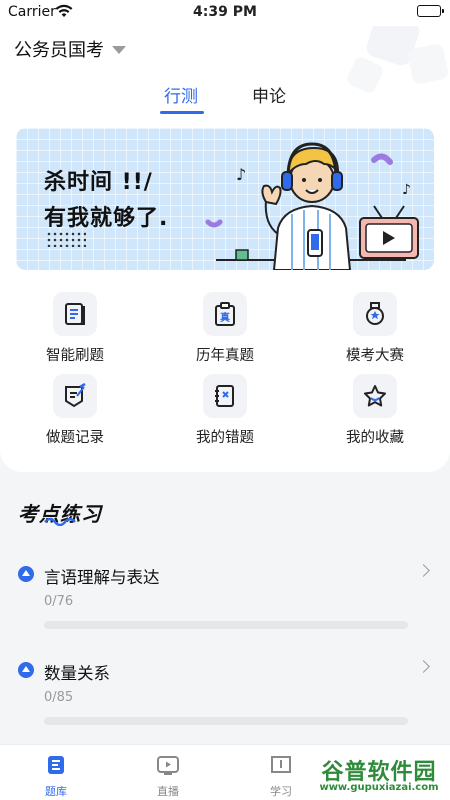 This screenshot has height=800, width=450. Describe the element at coordinates (60, 521) in the screenshot. I see `section-title-underline` at that location.